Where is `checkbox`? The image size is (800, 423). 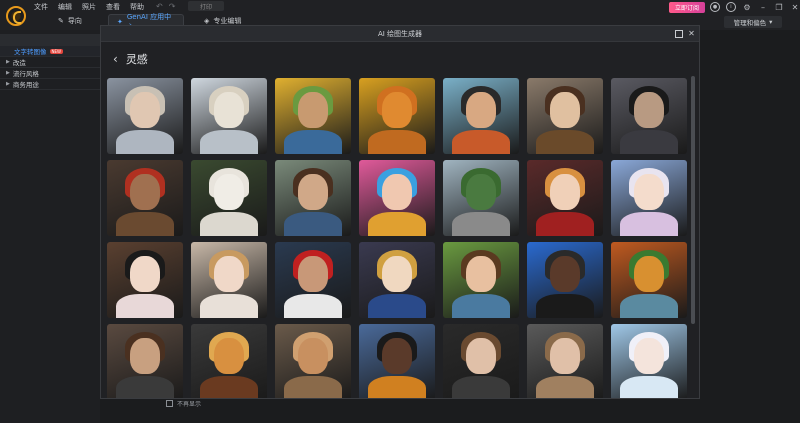 checkbox is located at coordinates (169, 403).